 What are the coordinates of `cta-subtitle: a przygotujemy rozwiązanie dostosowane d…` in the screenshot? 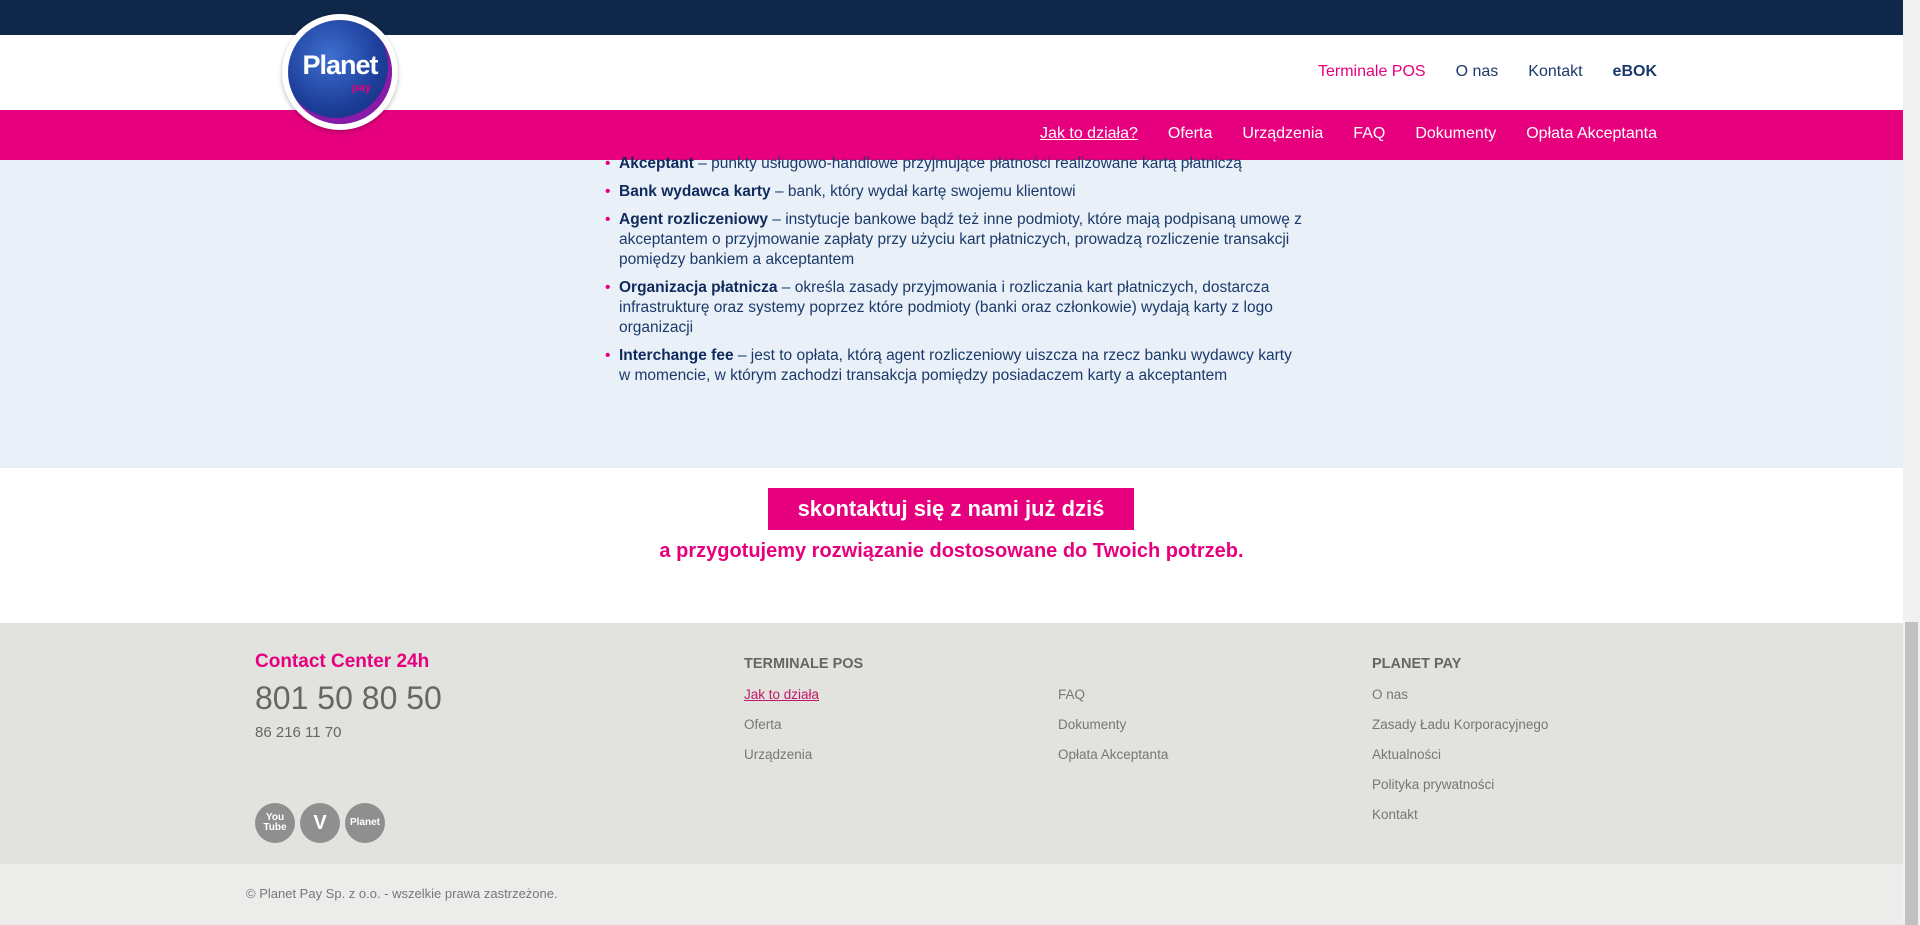 It's located at (951, 551).